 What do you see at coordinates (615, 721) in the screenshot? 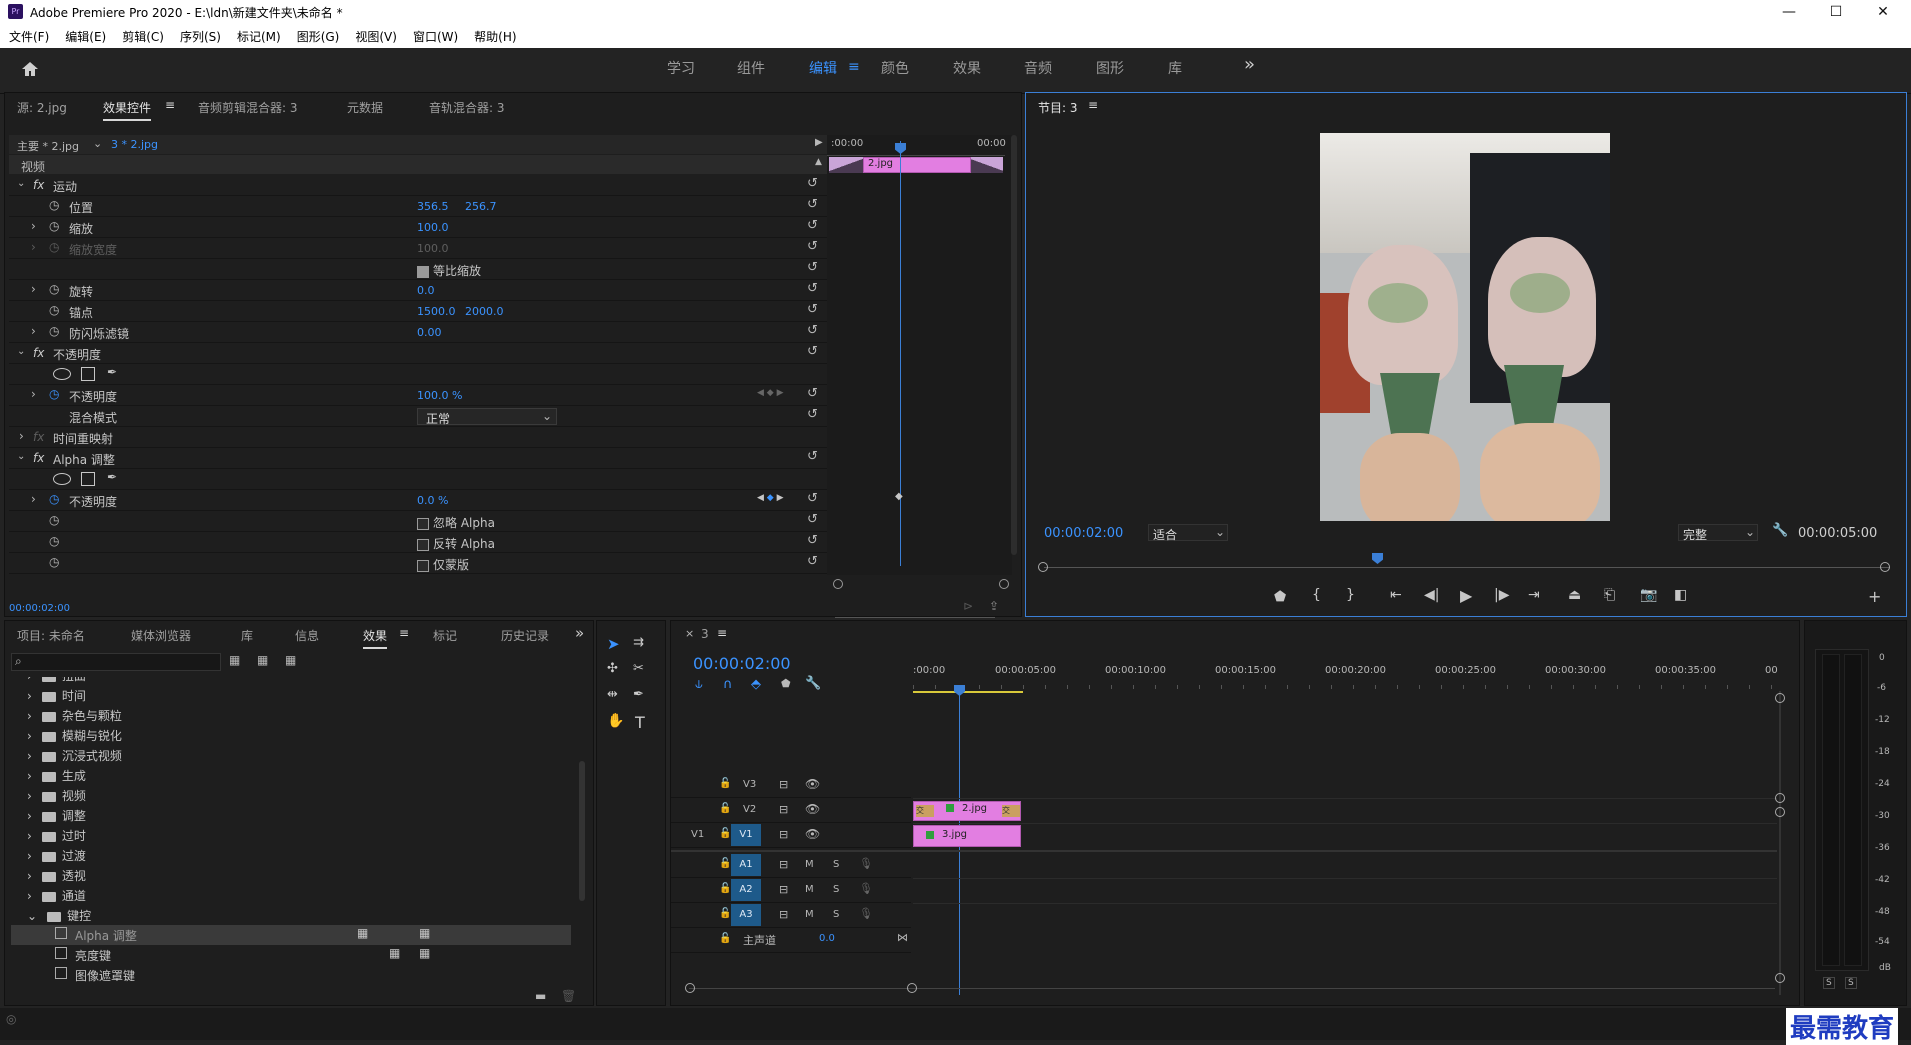
I see `hand-tool-icon: ✋` at bounding box center [615, 721].